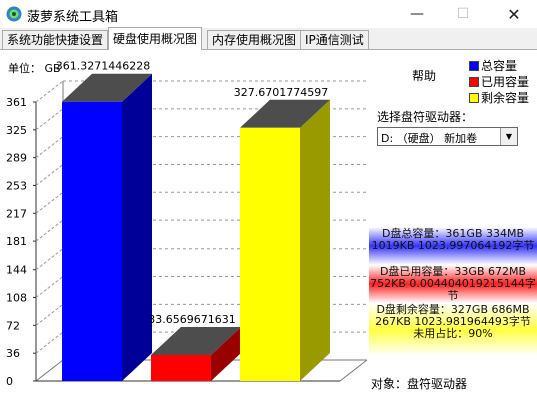 The height and width of the screenshot is (404, 537). I want to click on bar-value-label: 33.6569671631, so click(191, 319).